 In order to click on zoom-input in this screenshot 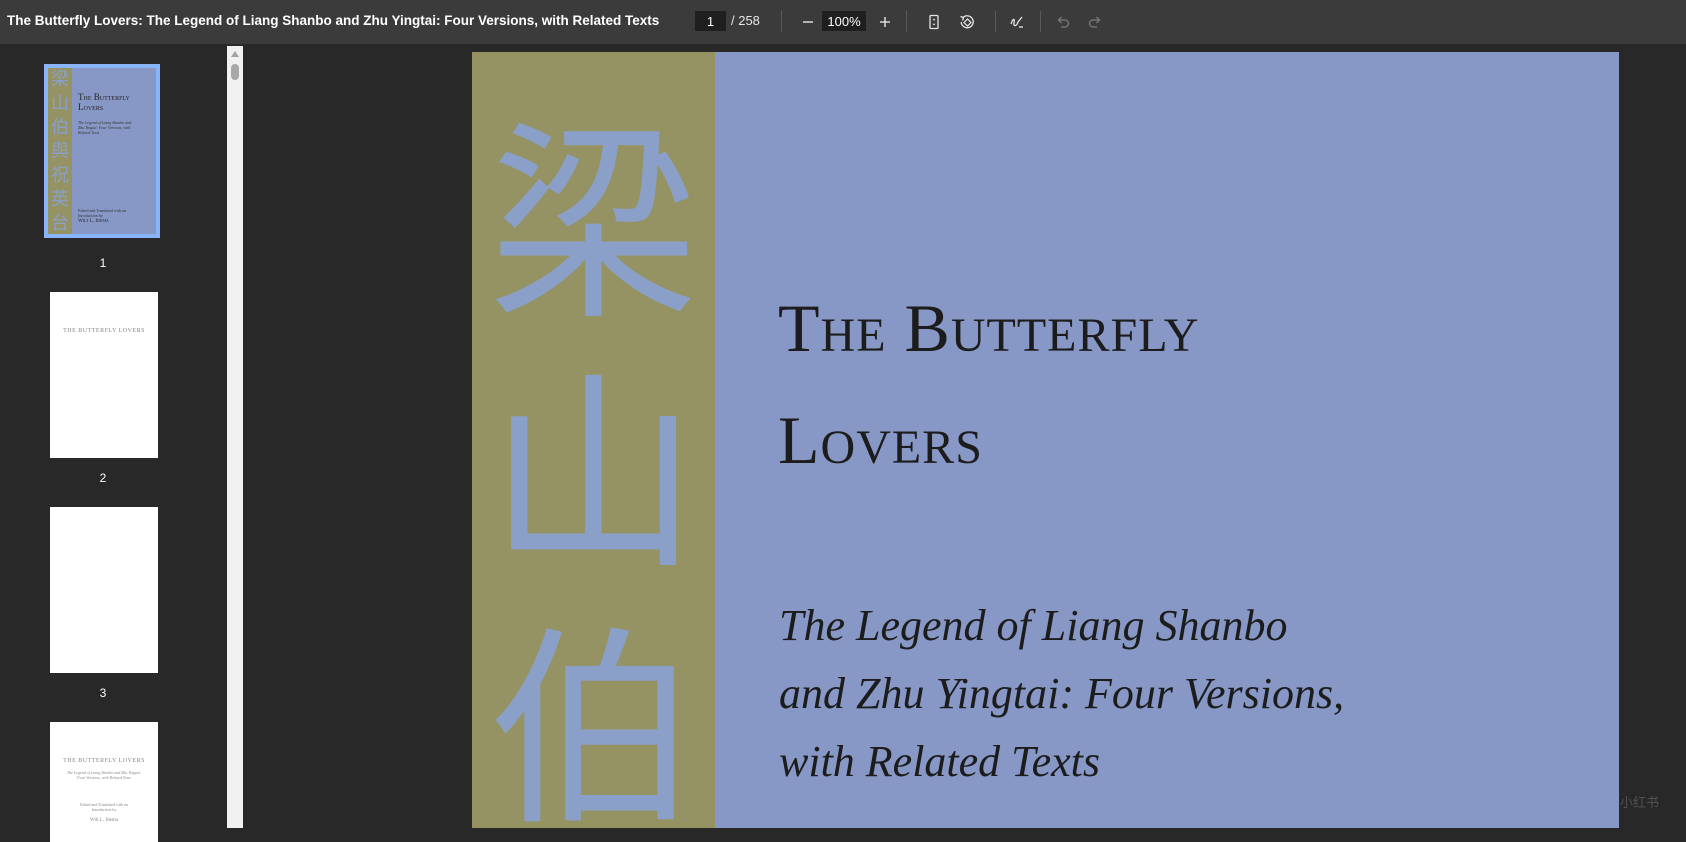, I will do `click(844, 21)`.